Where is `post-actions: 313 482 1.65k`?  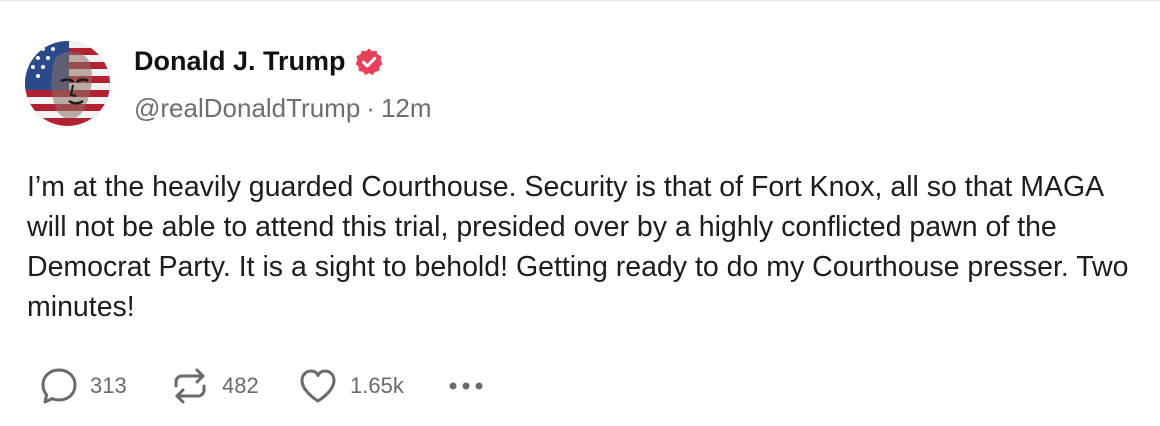
post-actions: 313 482 1.65k is located at coordinates (262, 386).